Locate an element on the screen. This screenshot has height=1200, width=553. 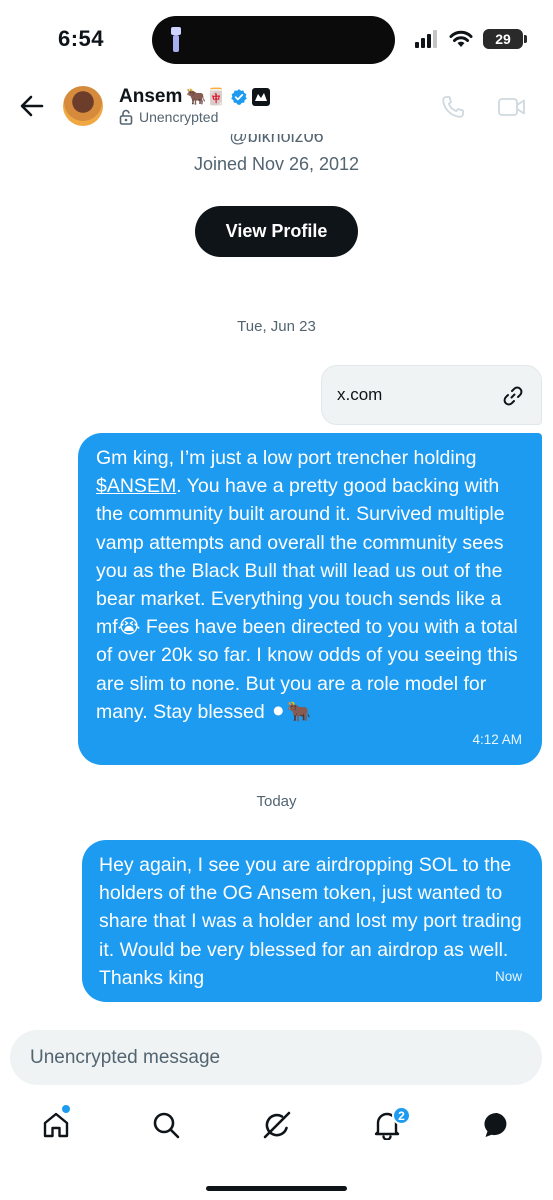
video-camera-icon is located at coordinates (512, 107).